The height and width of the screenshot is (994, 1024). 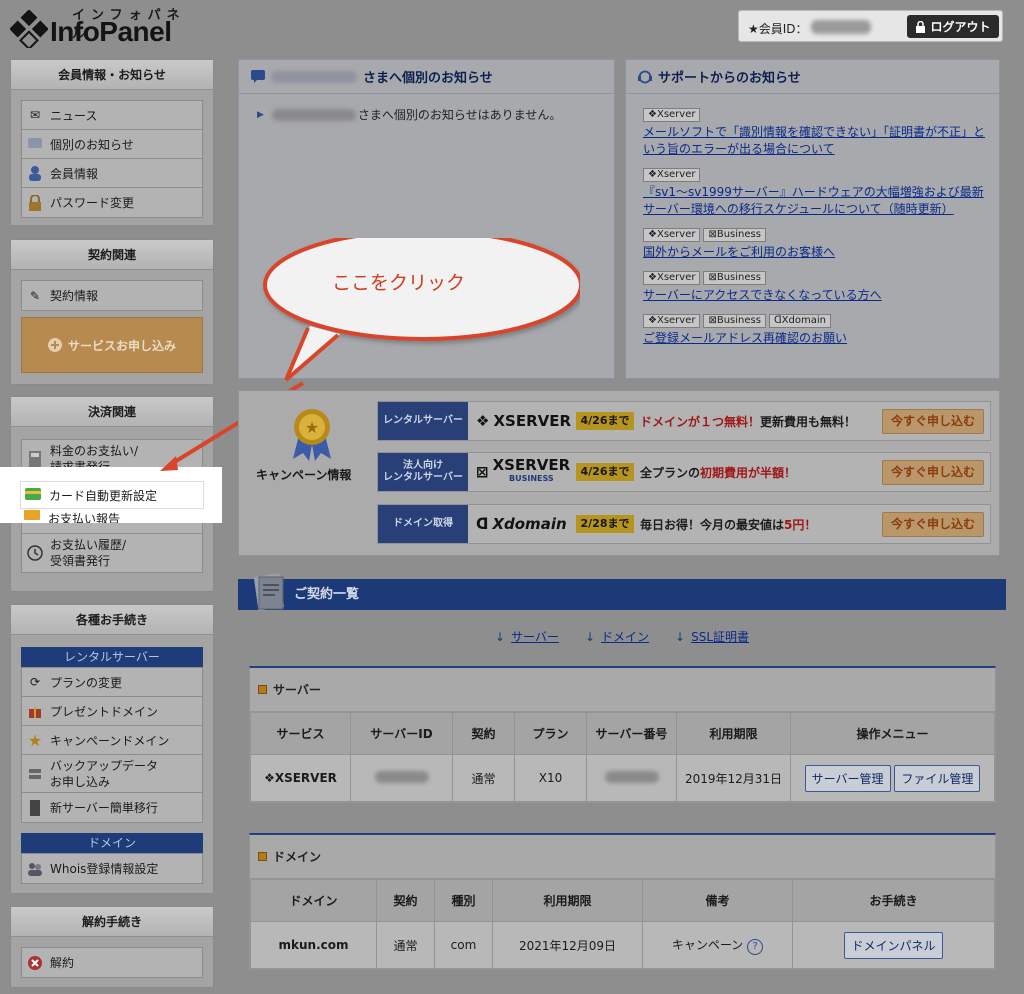 What do you see at coordinates (821, 286) in the screenshot?
I see `support-news-item: ❖Xserver ⊠Business サーバーにアクセスできなくなっている方へ` at bounding box center [821, 286].